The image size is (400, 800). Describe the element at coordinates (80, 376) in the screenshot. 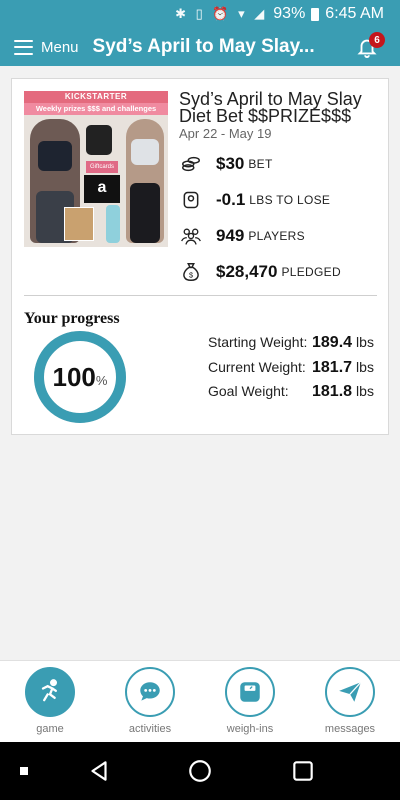

I see `progress-percent: 100 %` at that location.